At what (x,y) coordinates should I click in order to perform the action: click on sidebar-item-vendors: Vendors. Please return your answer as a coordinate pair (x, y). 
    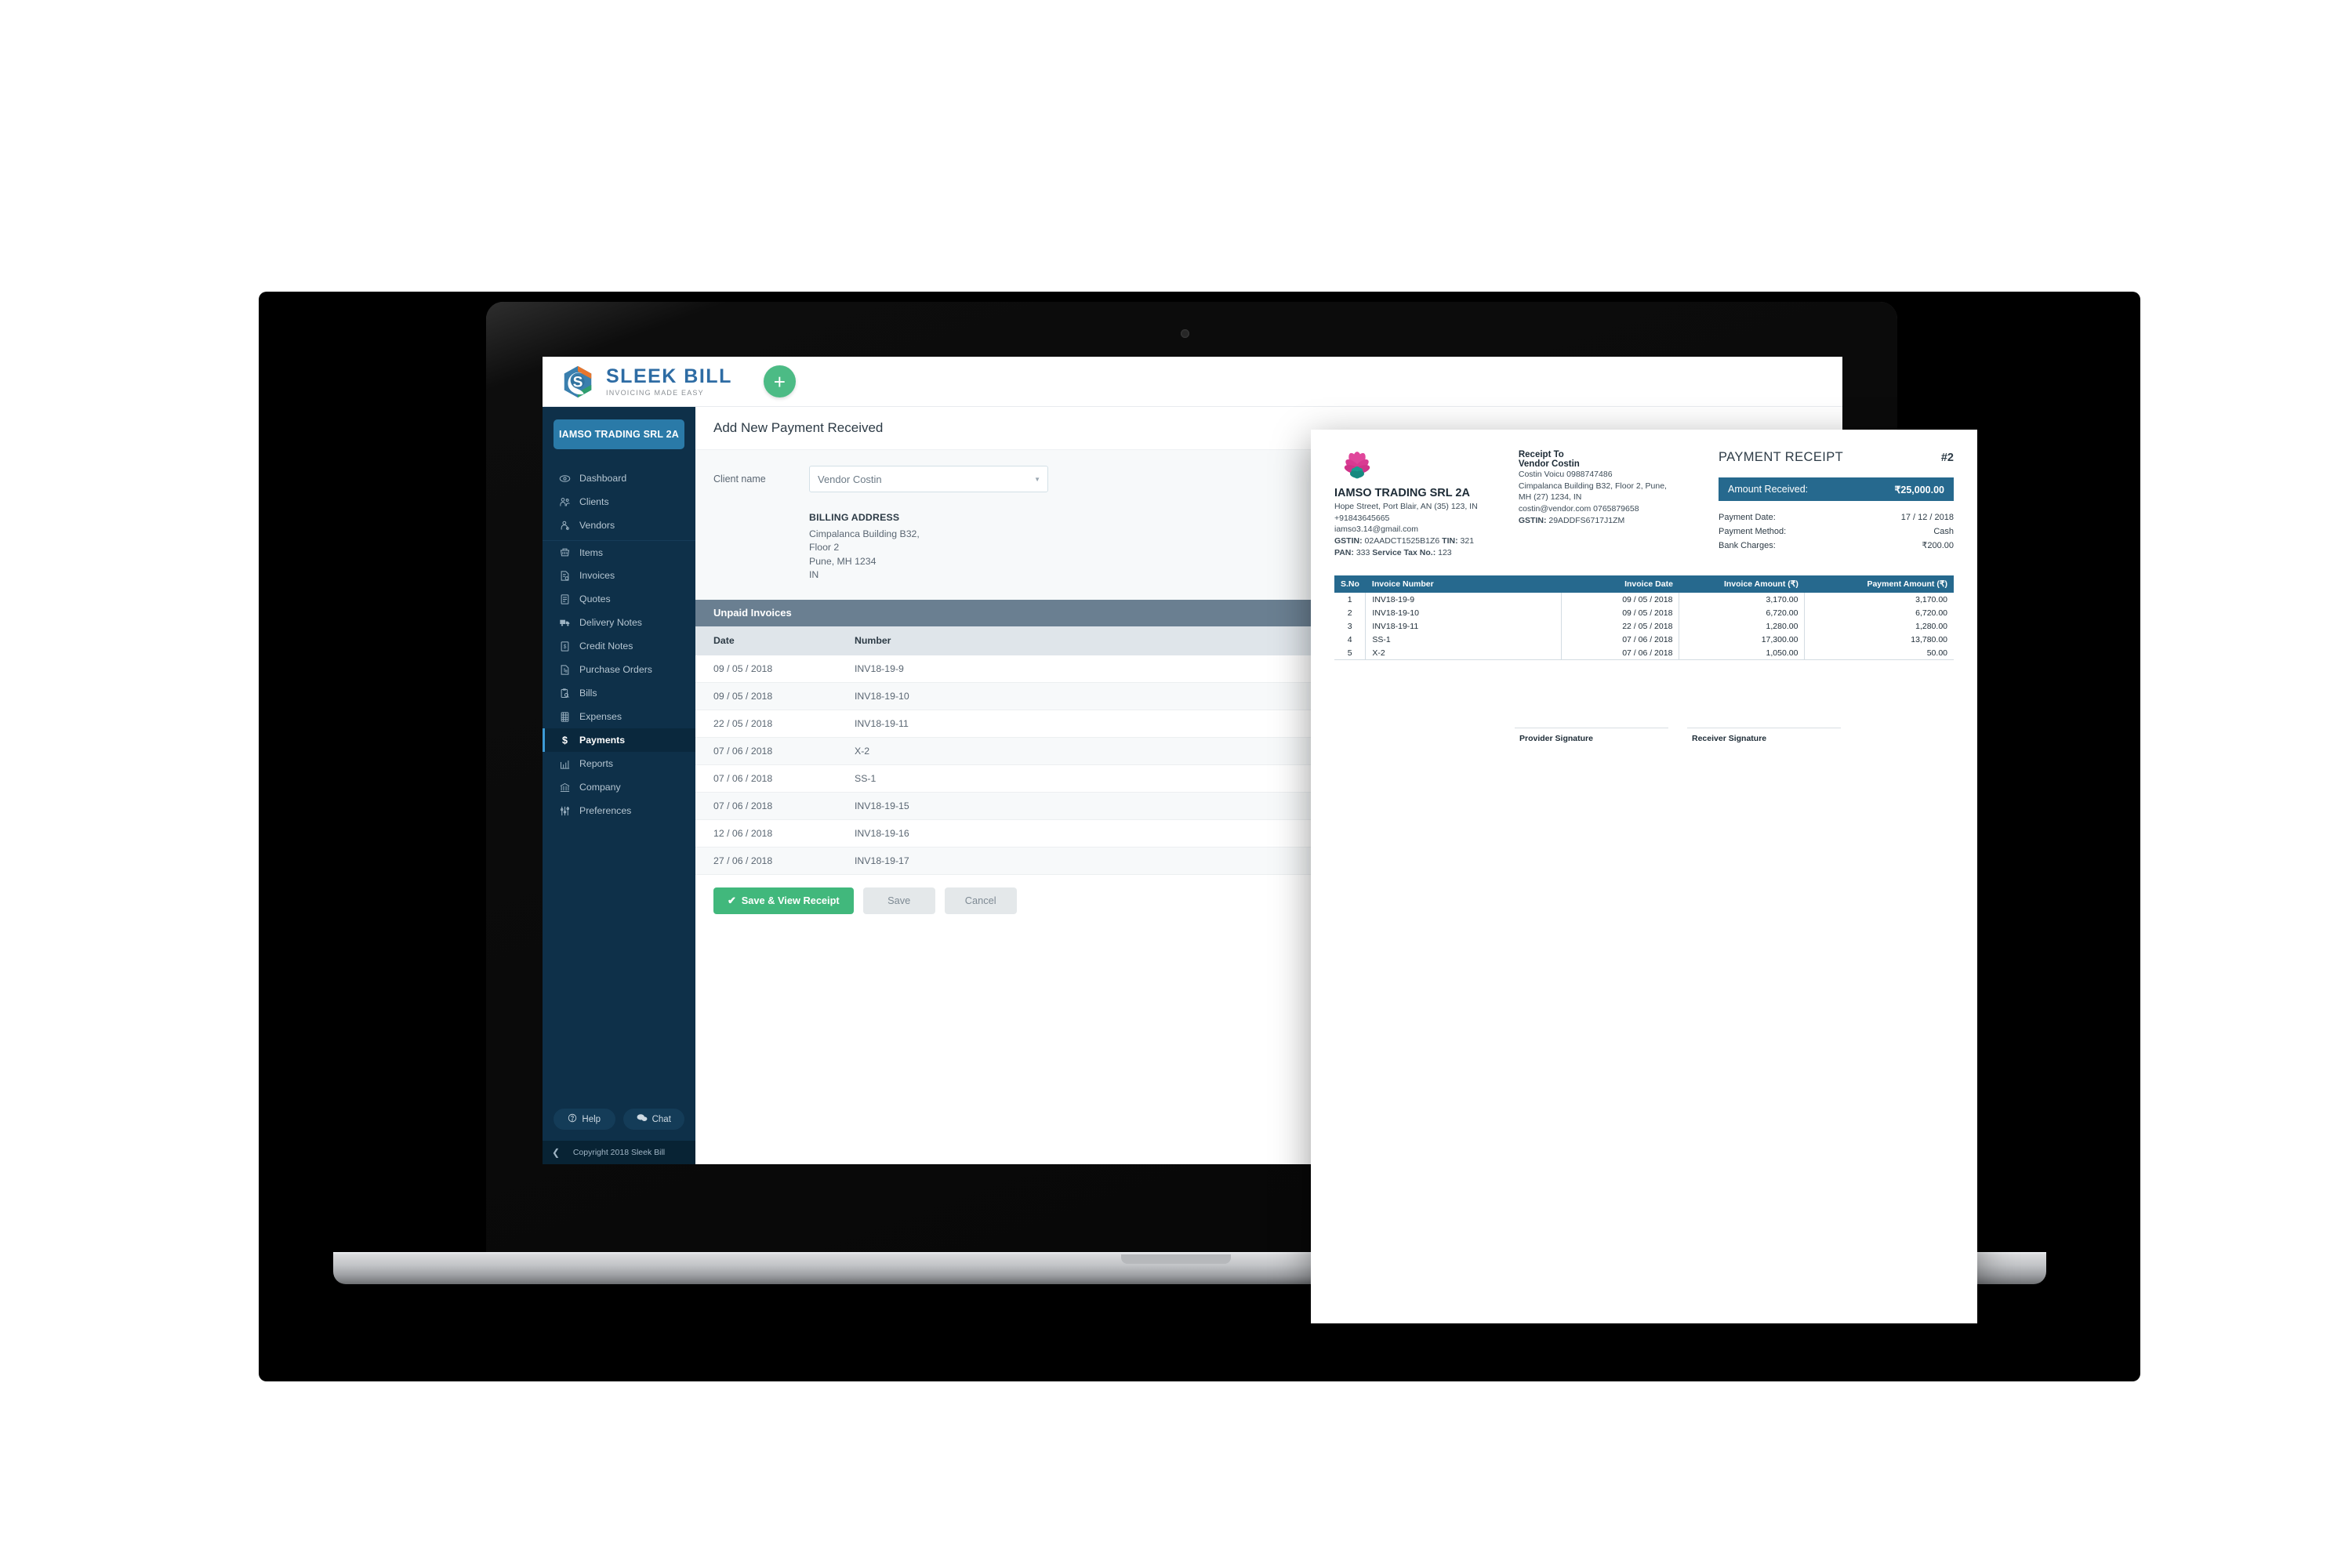
    Looking at the image, I should click on (619, 525).